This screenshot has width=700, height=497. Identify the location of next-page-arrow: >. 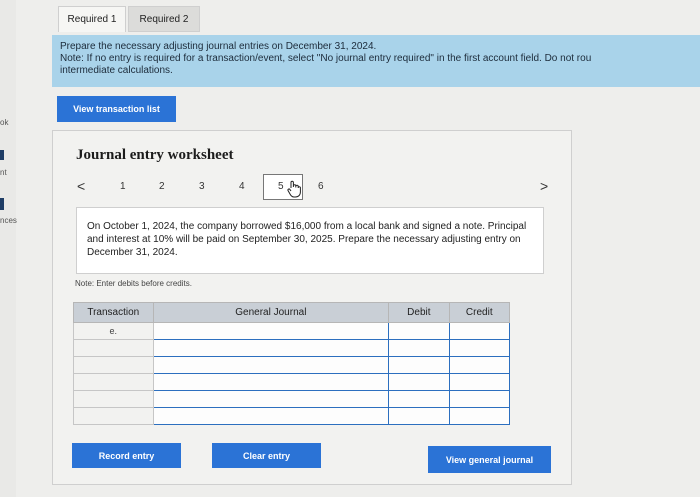
(544, 186).